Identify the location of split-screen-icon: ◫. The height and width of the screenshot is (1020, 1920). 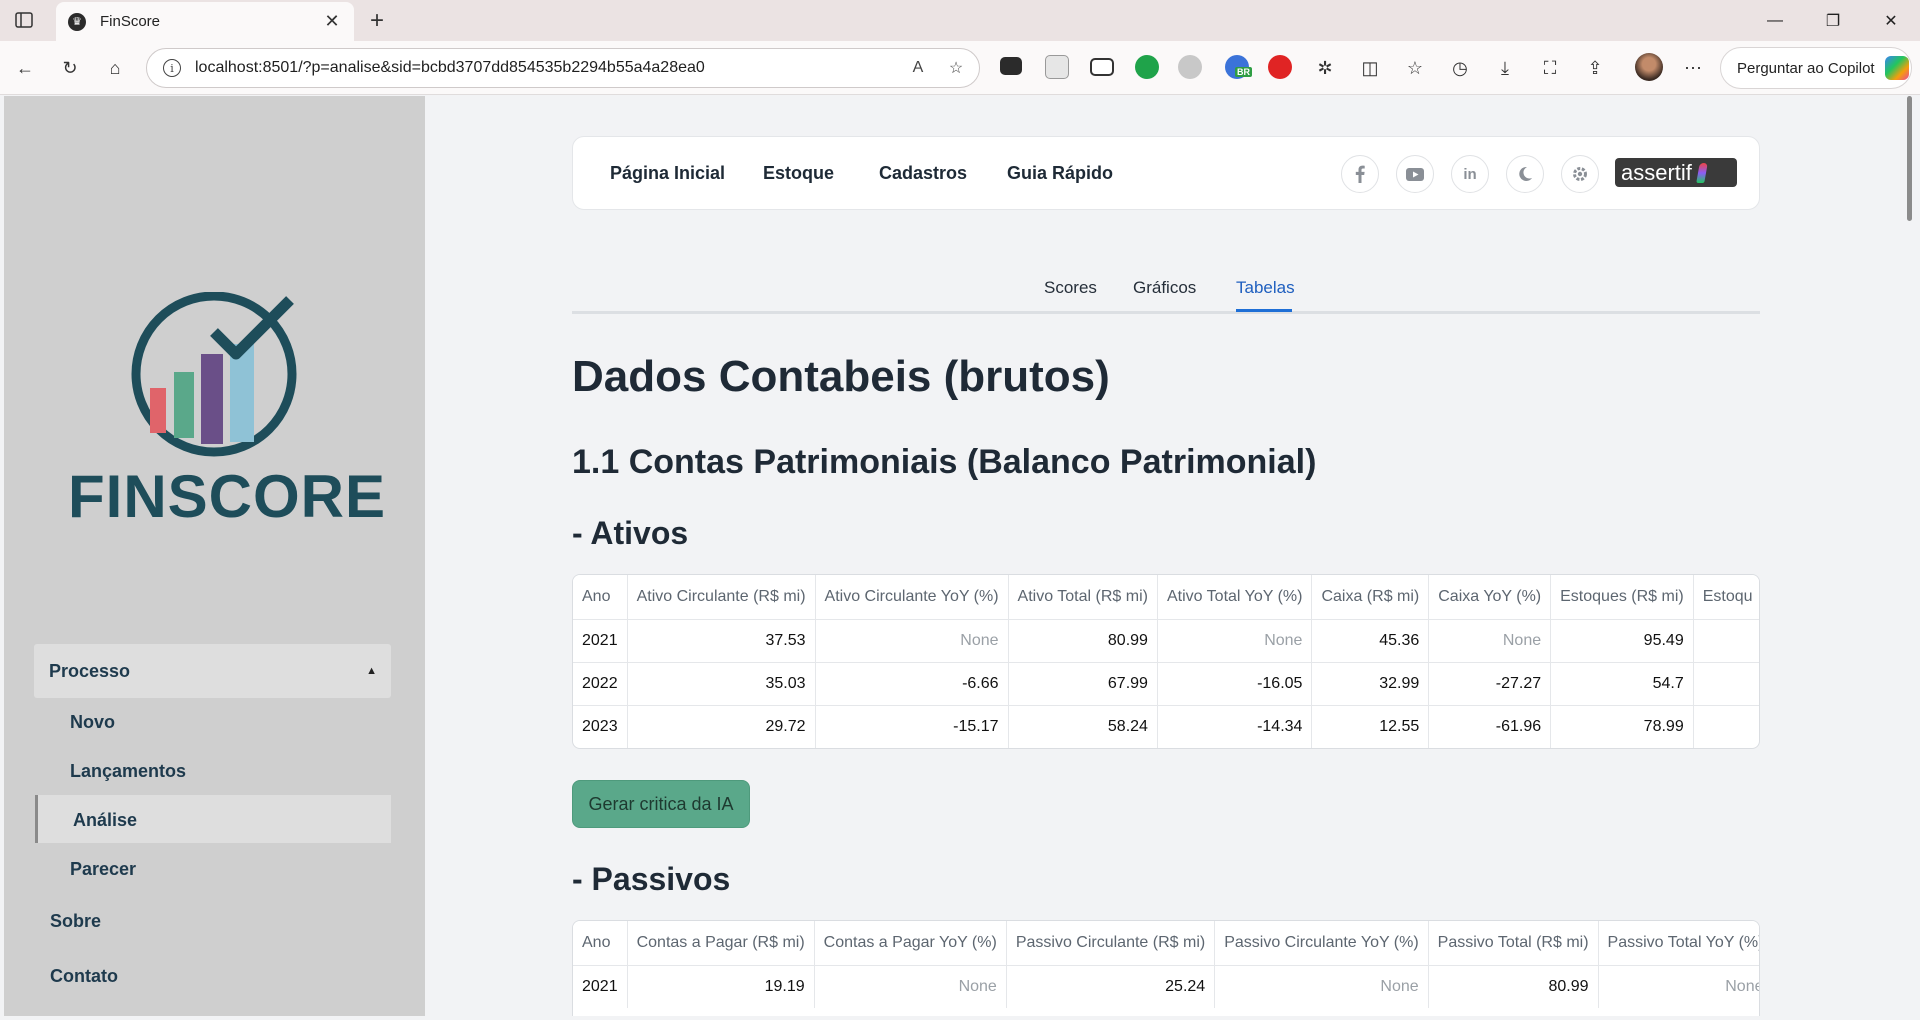
(1370, 68).